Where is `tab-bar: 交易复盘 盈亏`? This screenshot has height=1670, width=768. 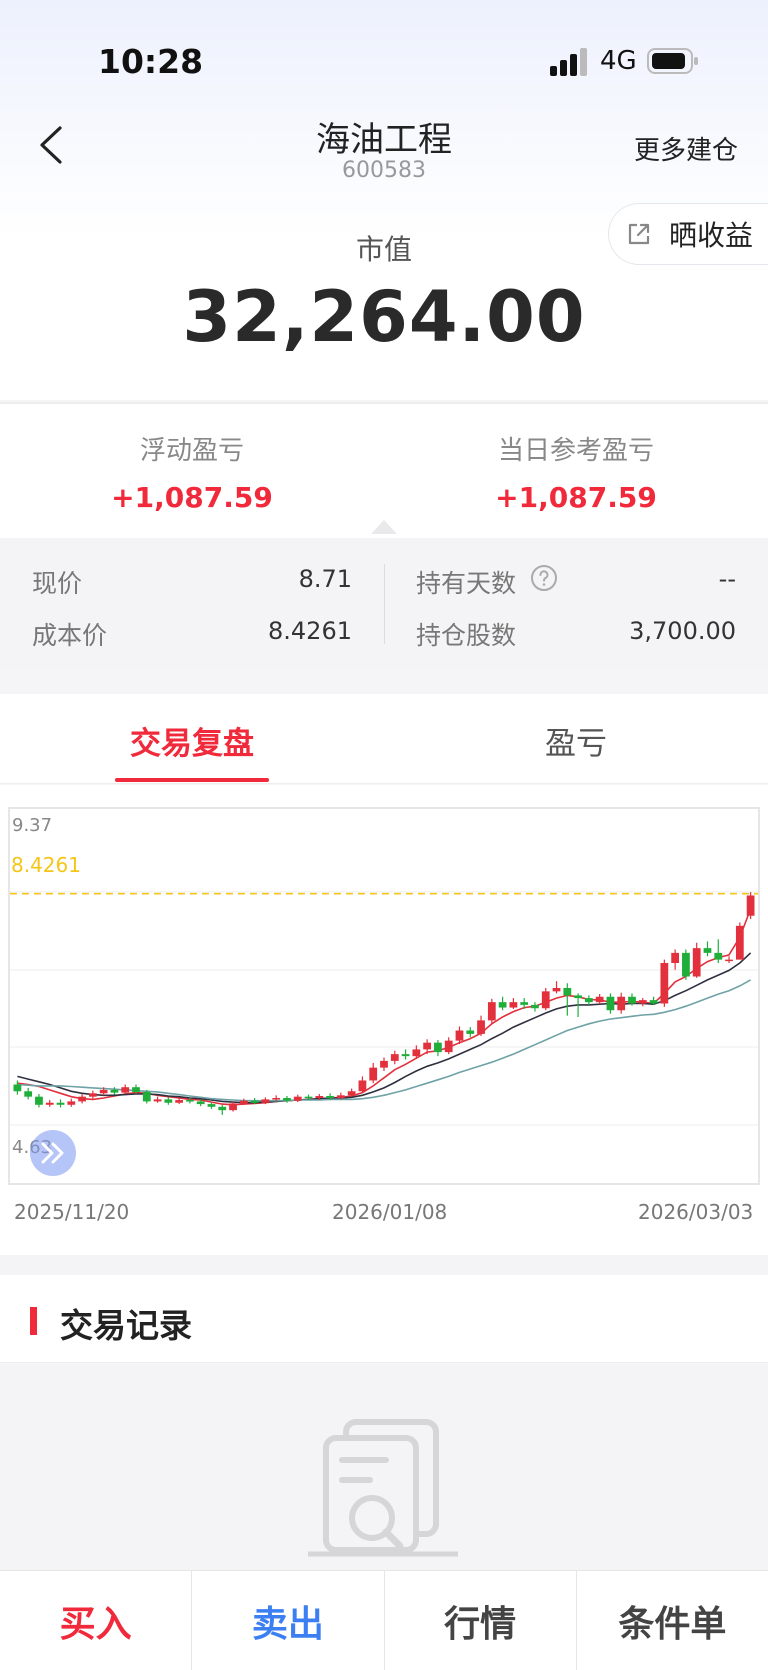
tab-bar: 交易复盘 盈亏 is located at coordinates (384, 739).